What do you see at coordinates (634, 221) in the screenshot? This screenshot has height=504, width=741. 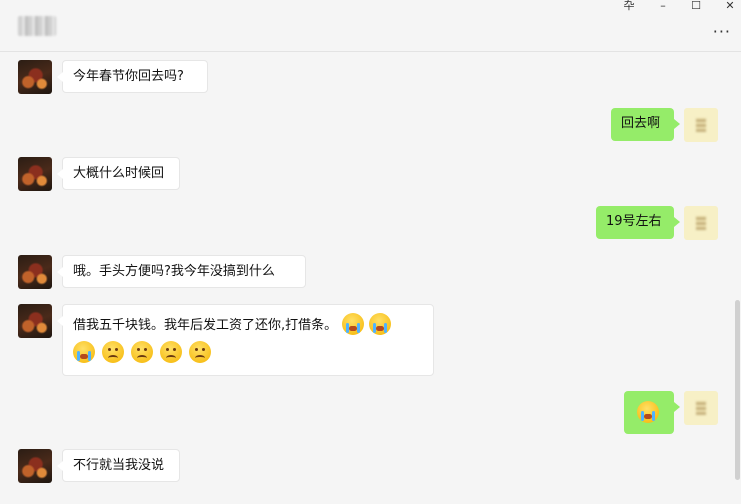 I see `message-text: 19号左右` at bounding box center [634, 221].